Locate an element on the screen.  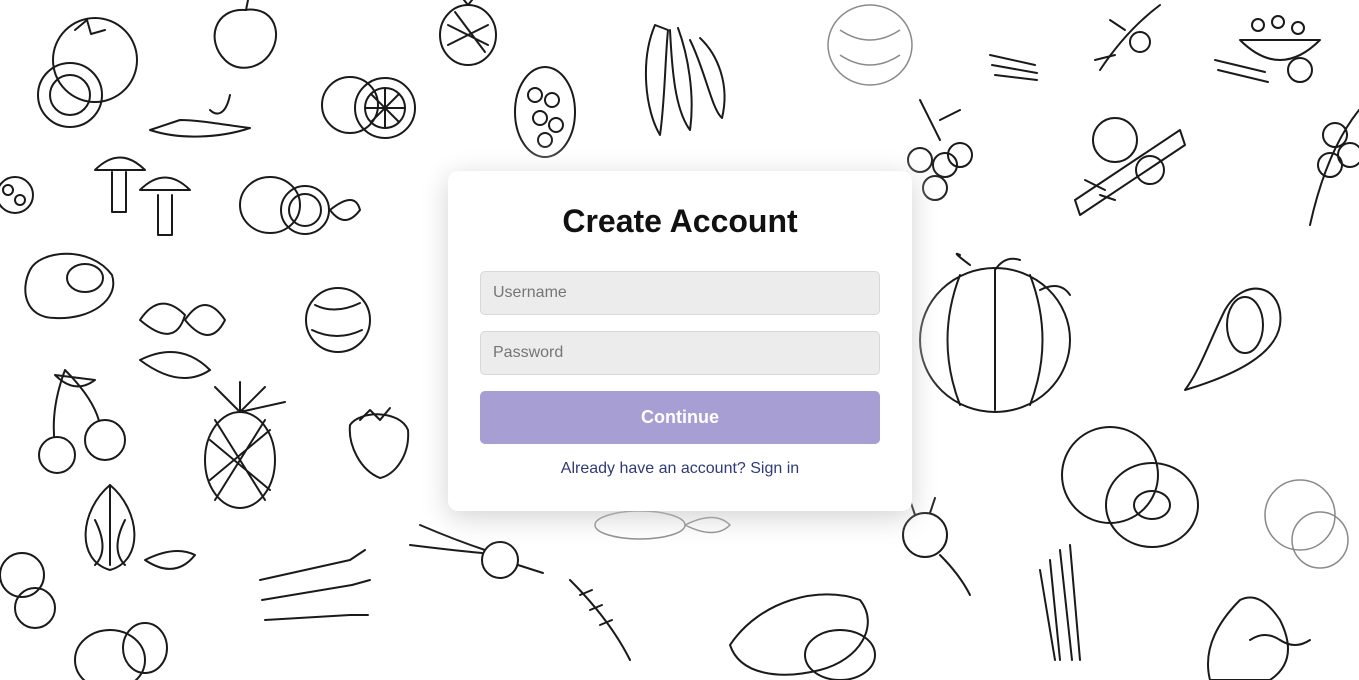
potato-icon is located at coordinates (121, 651).